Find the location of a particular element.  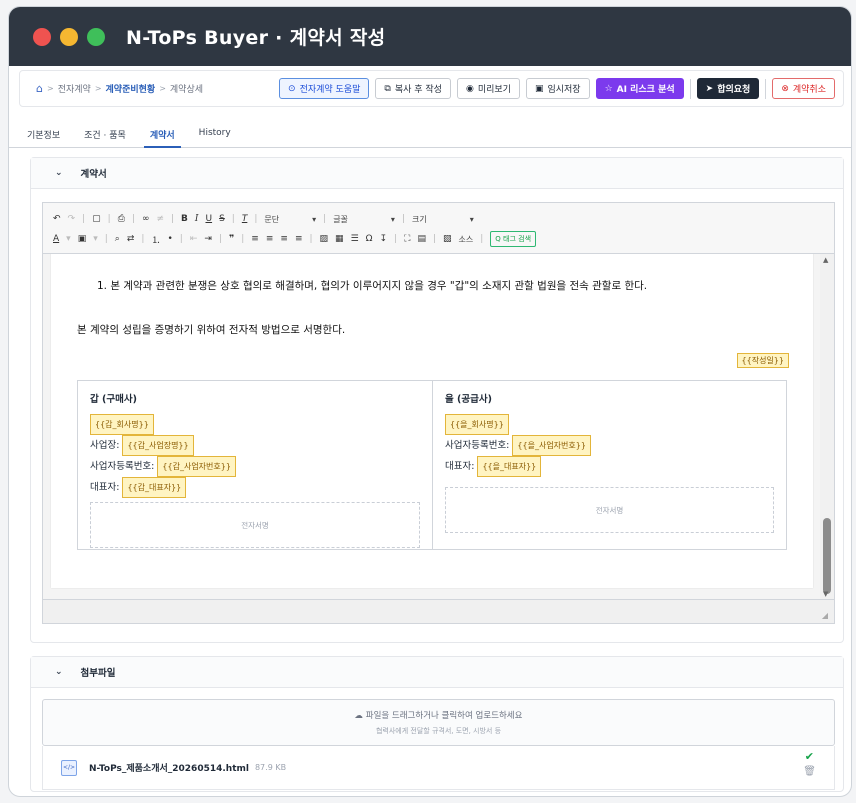

tab-basic-info: 기본정보 is located at coordinates (43, 134).